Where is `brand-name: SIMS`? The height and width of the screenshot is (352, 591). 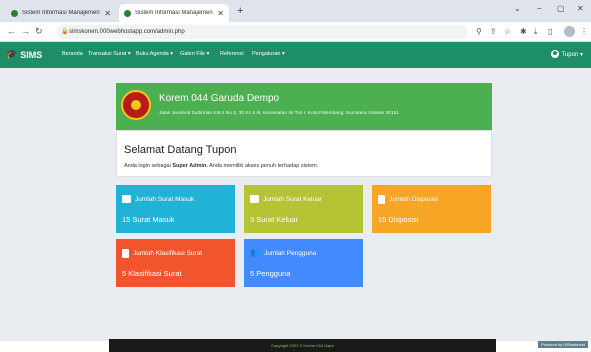
brand-name: SIMS is located at coordinates (31, 54).